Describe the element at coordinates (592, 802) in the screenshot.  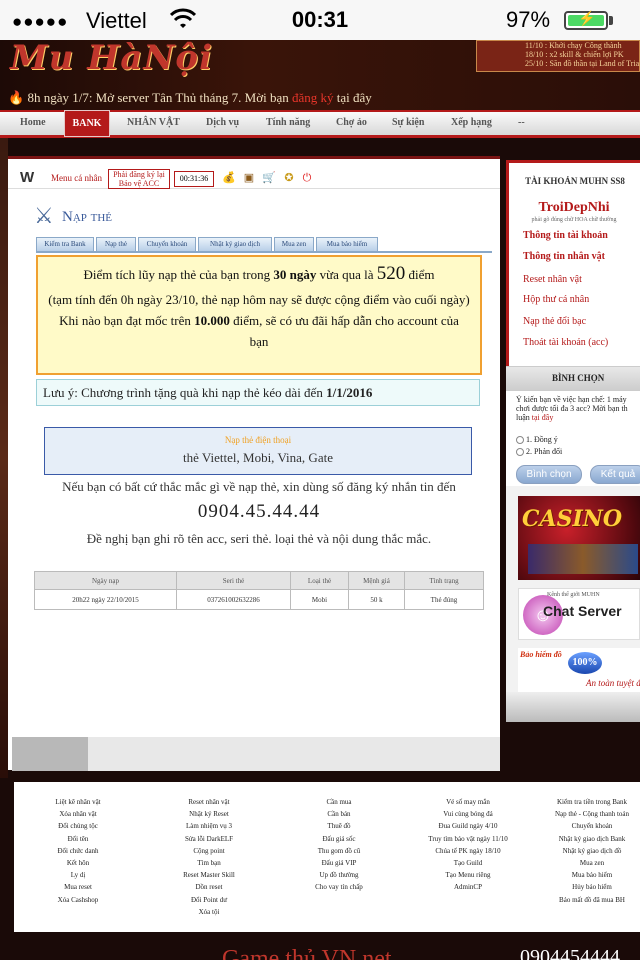
I see `footer-link: Kiểm tra tiền trong Bank` at that location.